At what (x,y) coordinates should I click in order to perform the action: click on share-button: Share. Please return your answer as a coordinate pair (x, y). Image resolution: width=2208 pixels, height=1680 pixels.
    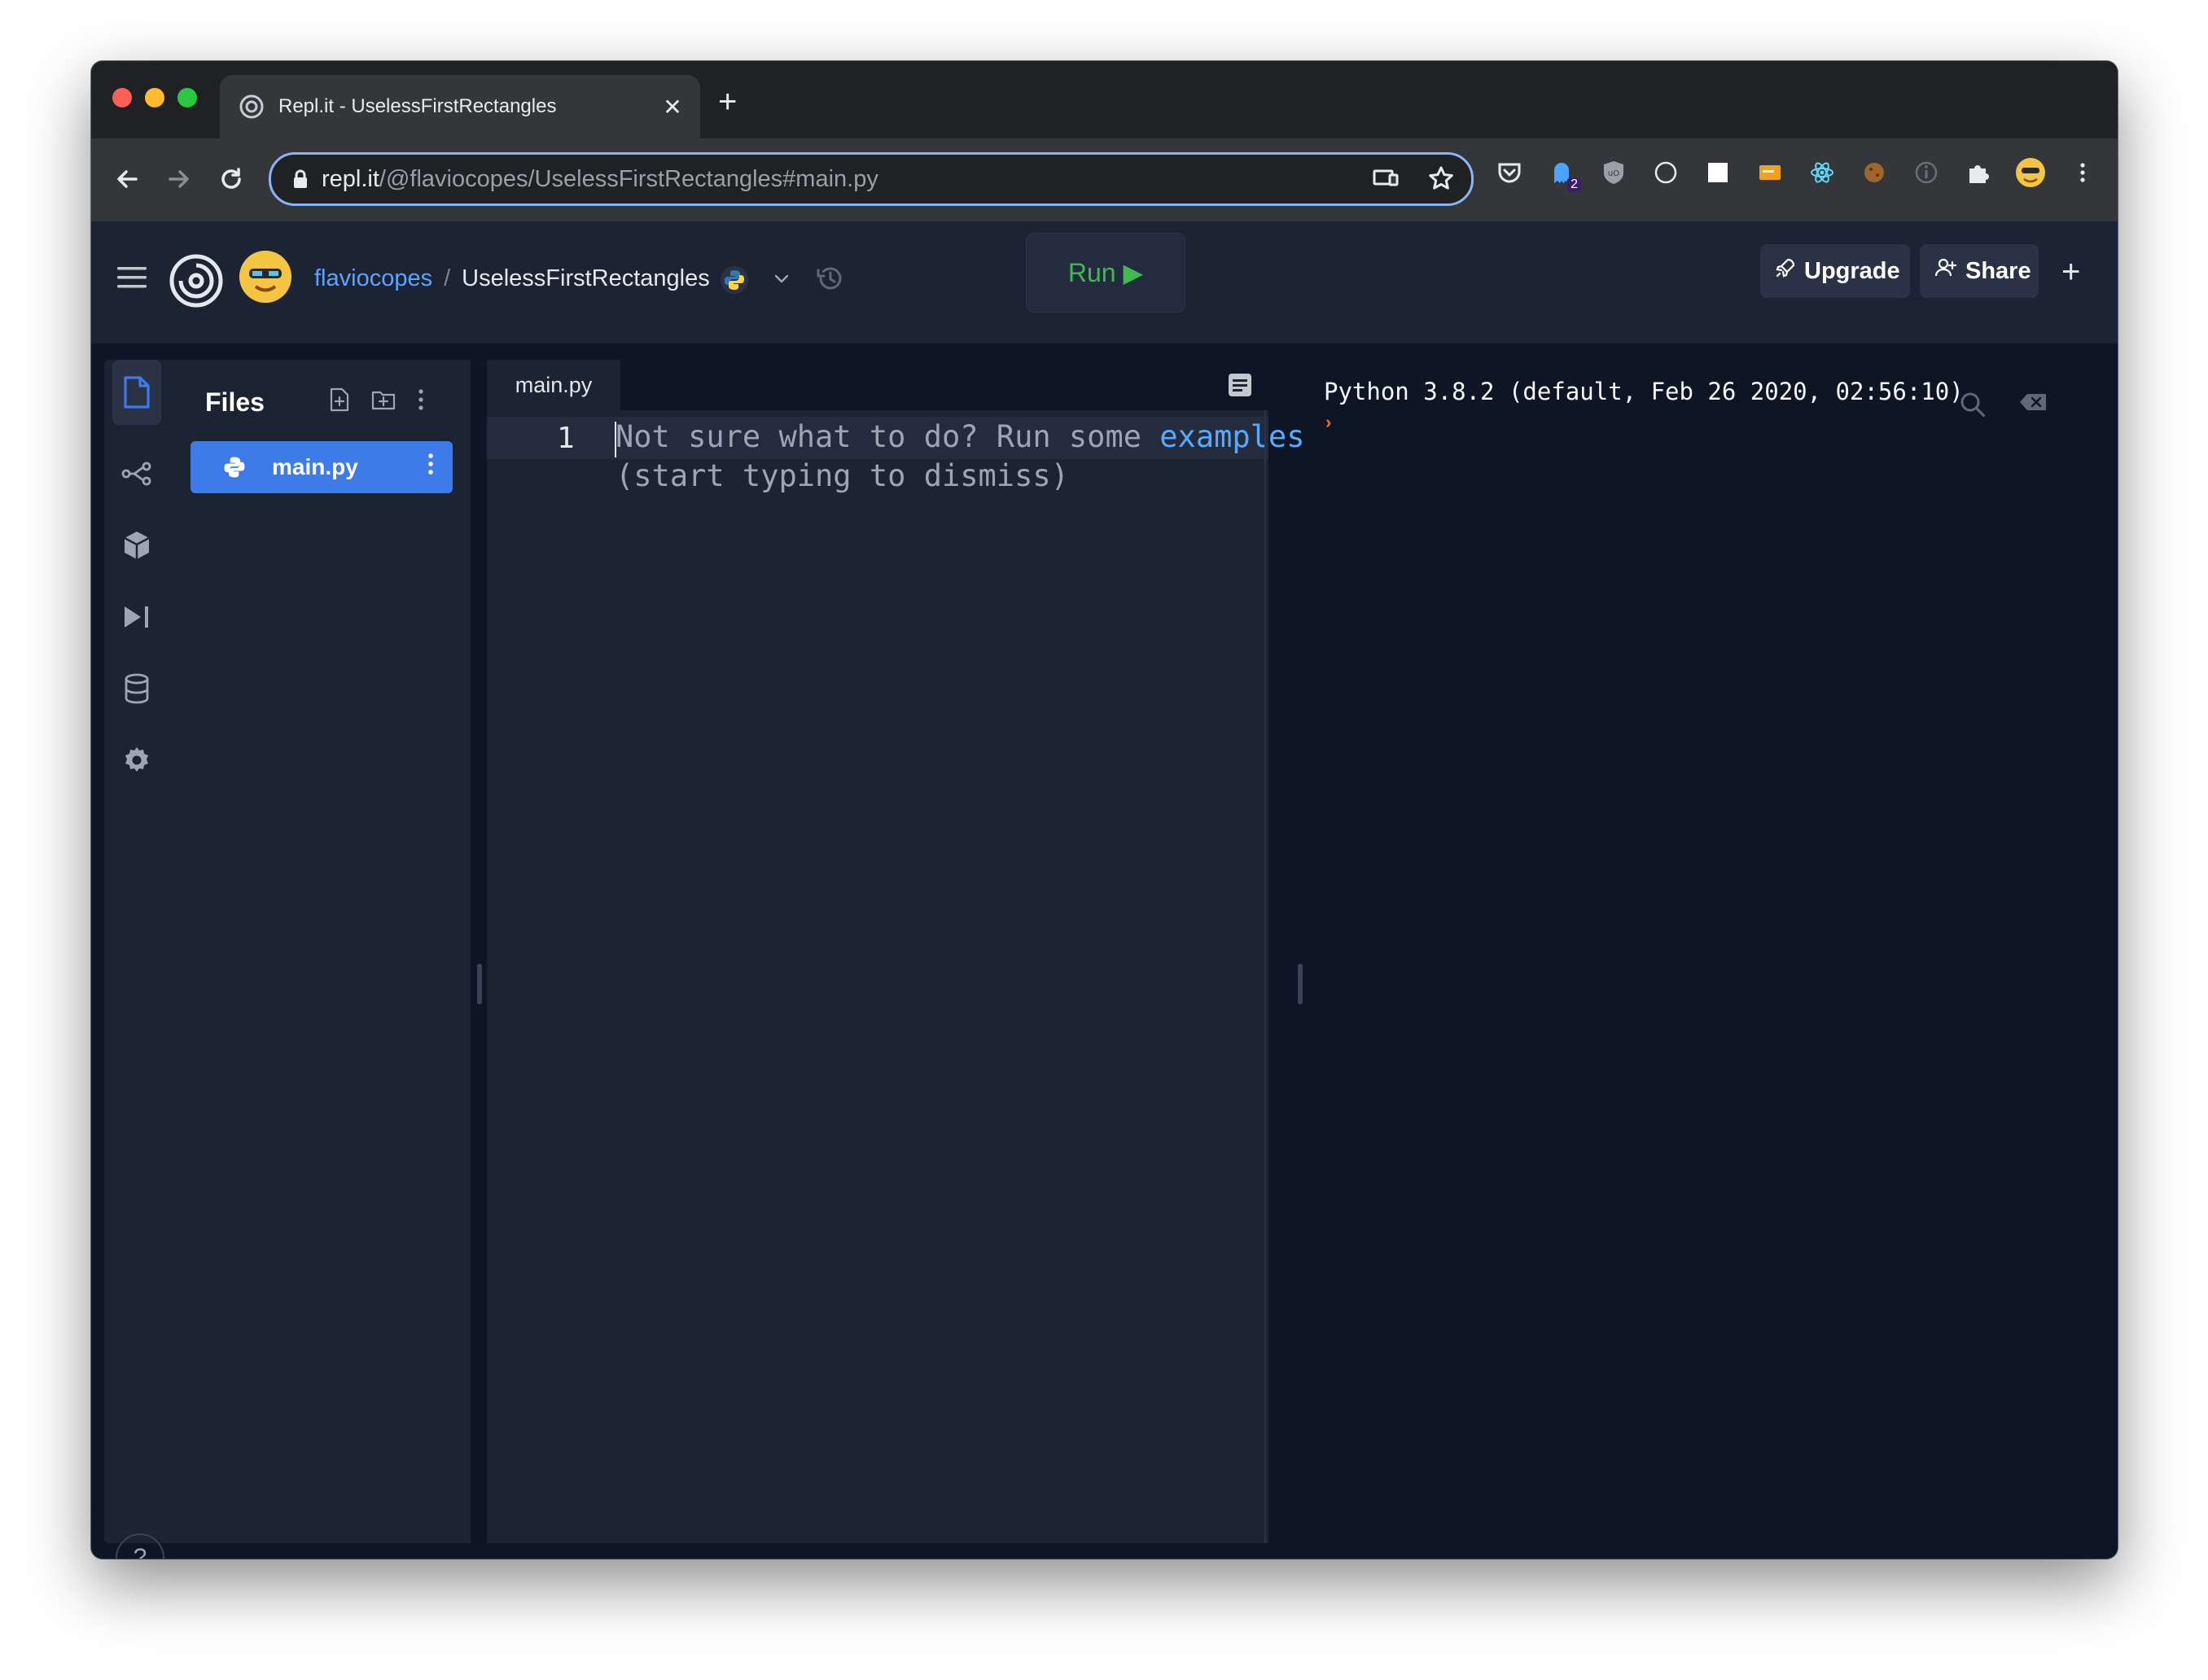
    Looking at the image, I should click on (1979, 271).